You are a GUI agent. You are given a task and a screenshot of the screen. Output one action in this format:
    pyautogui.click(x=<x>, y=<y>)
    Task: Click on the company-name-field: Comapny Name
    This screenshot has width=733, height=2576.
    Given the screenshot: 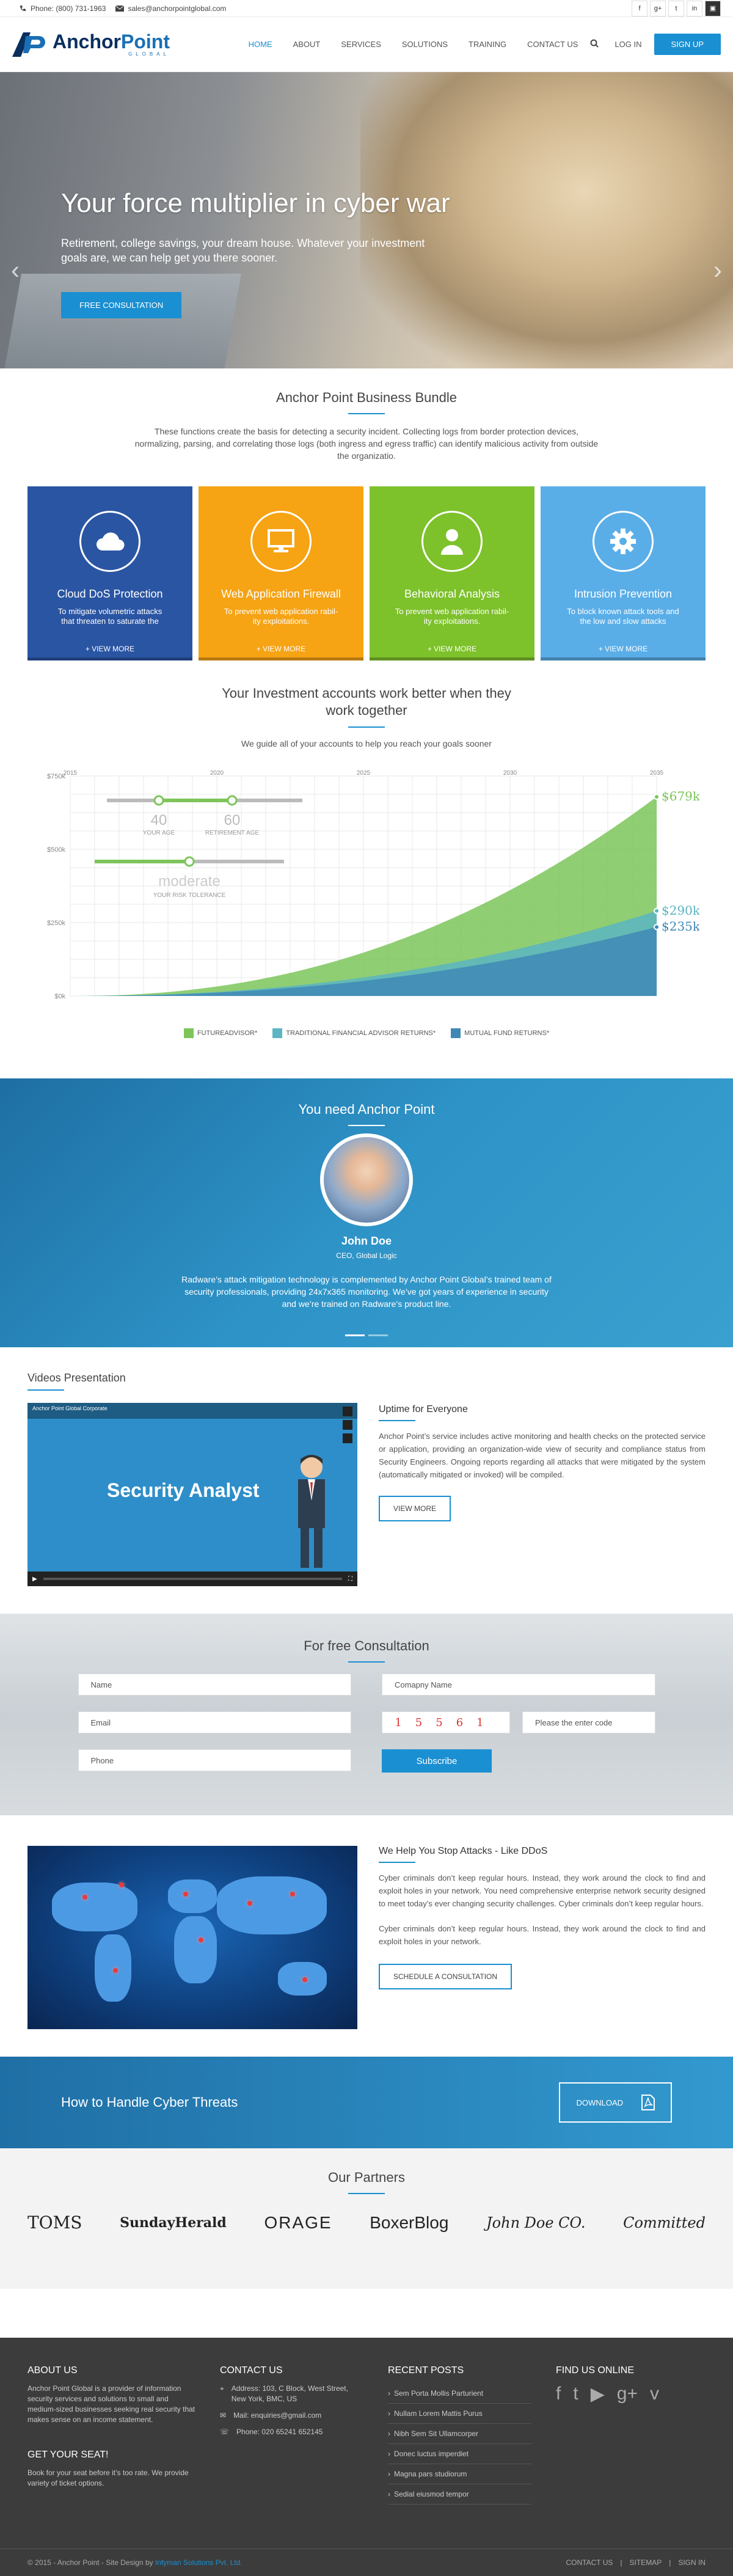 What is the action you would take?
    pyautogui.click(x=518, y=1685)
    